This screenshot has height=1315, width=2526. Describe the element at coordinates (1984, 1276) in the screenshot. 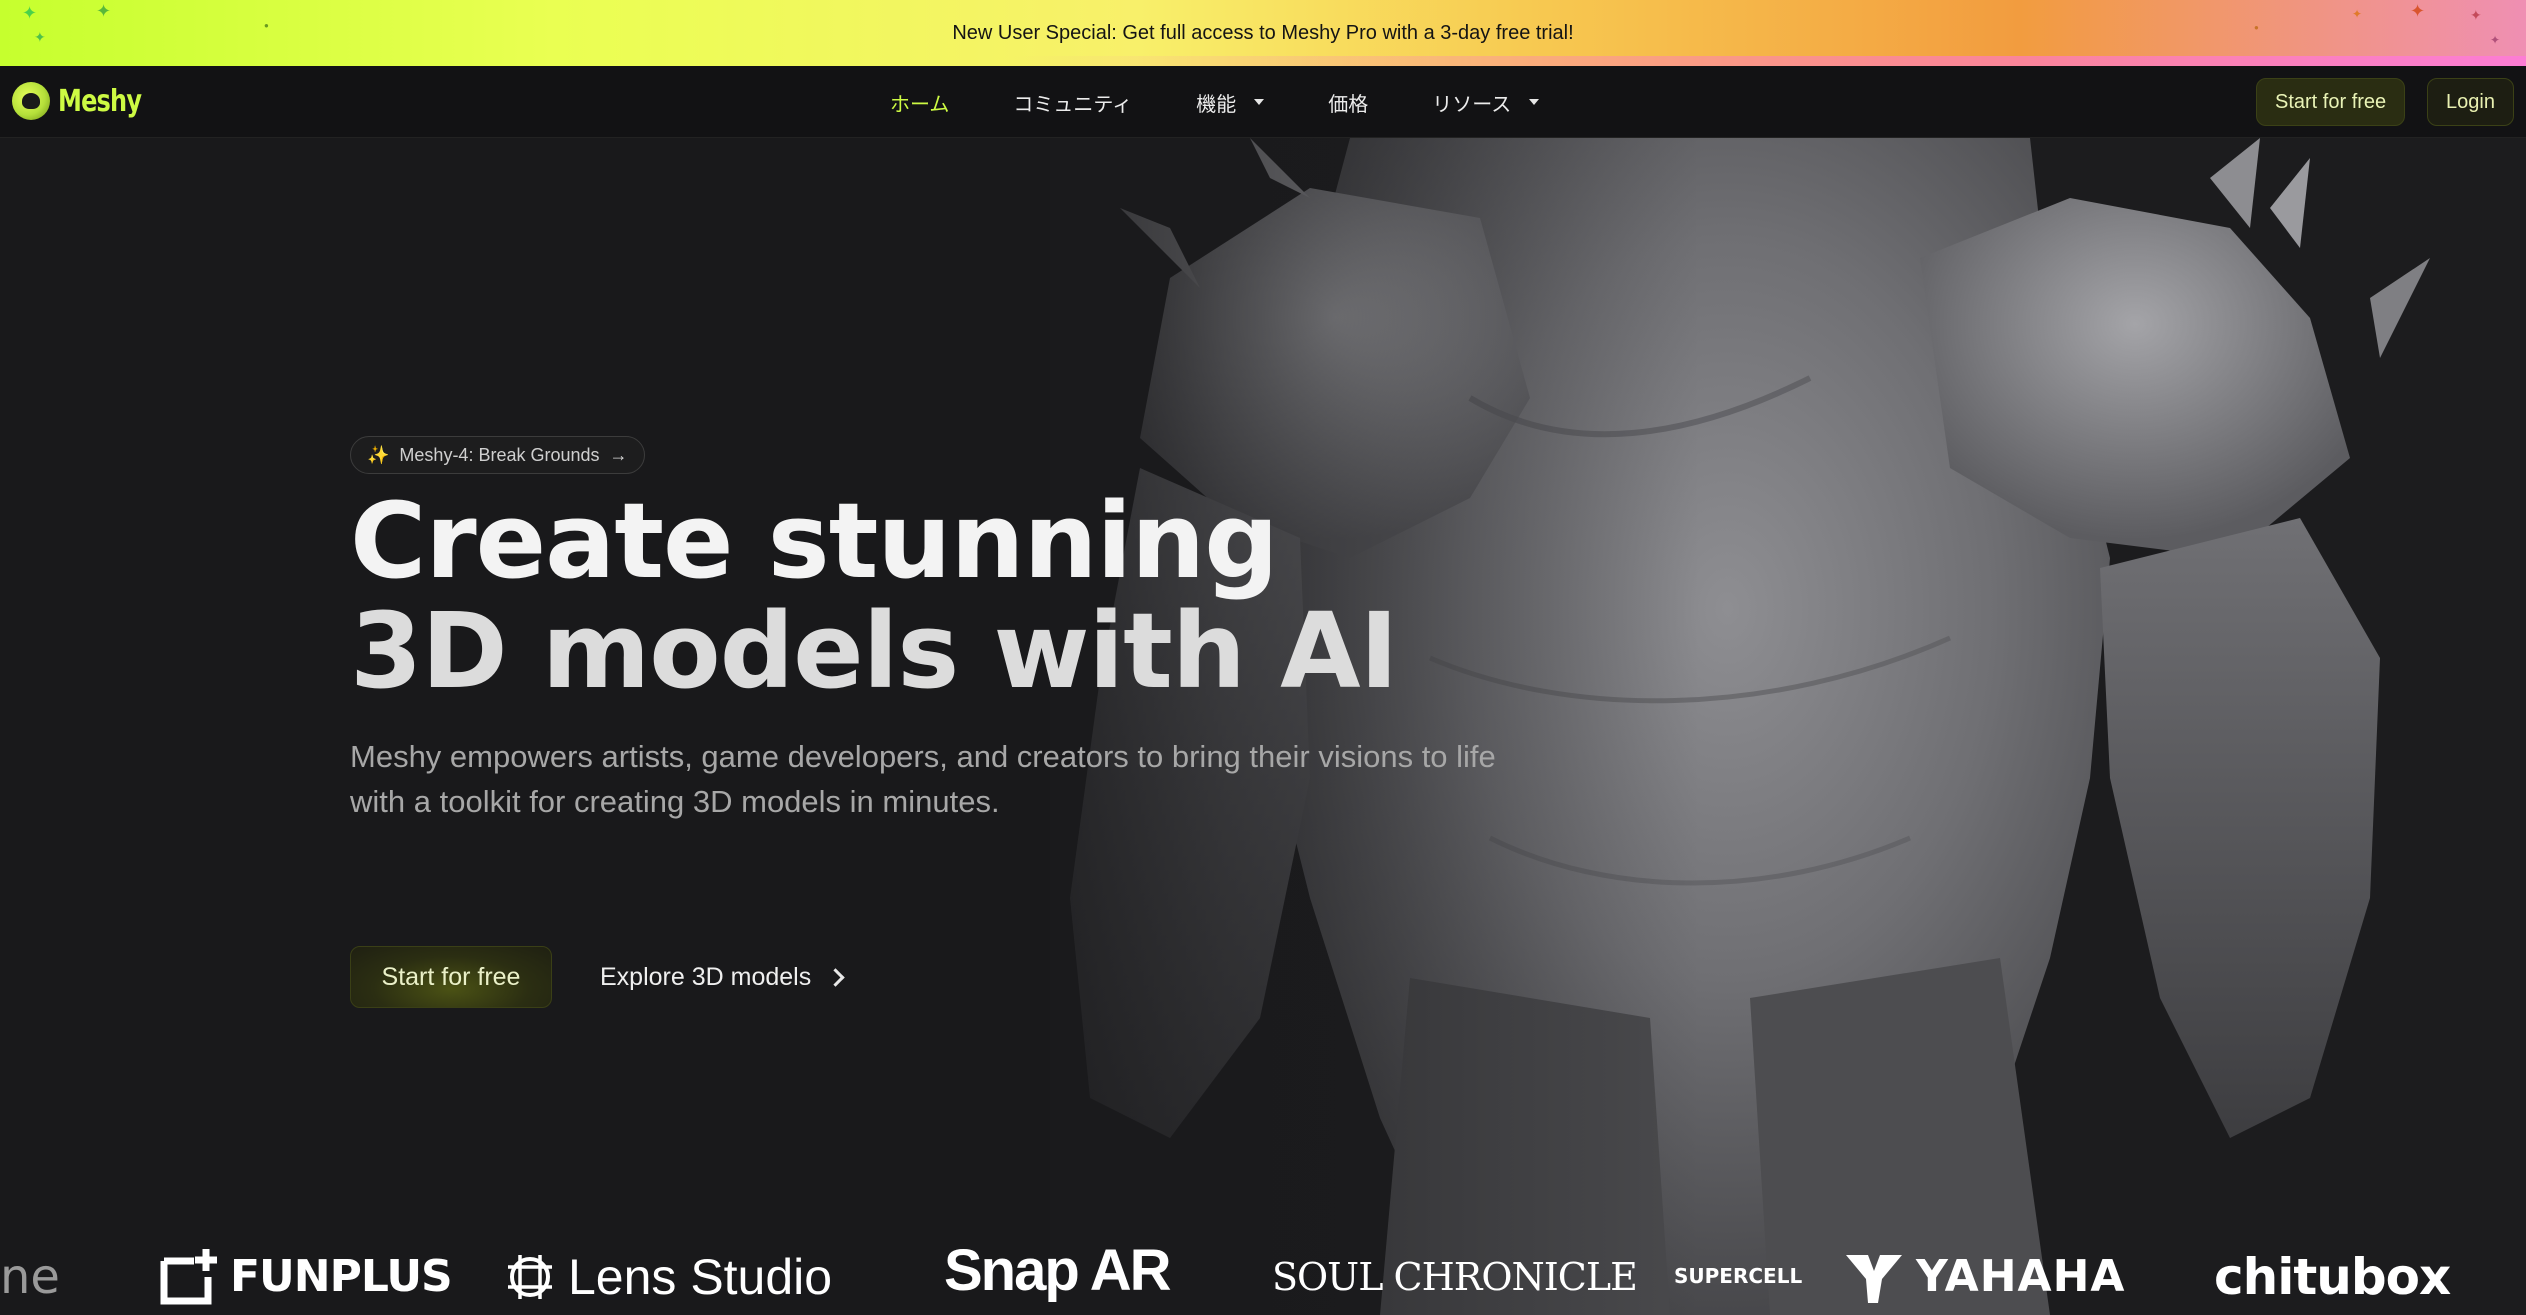

I see `partner-logo-yahaha: YAHAHA` at that location.